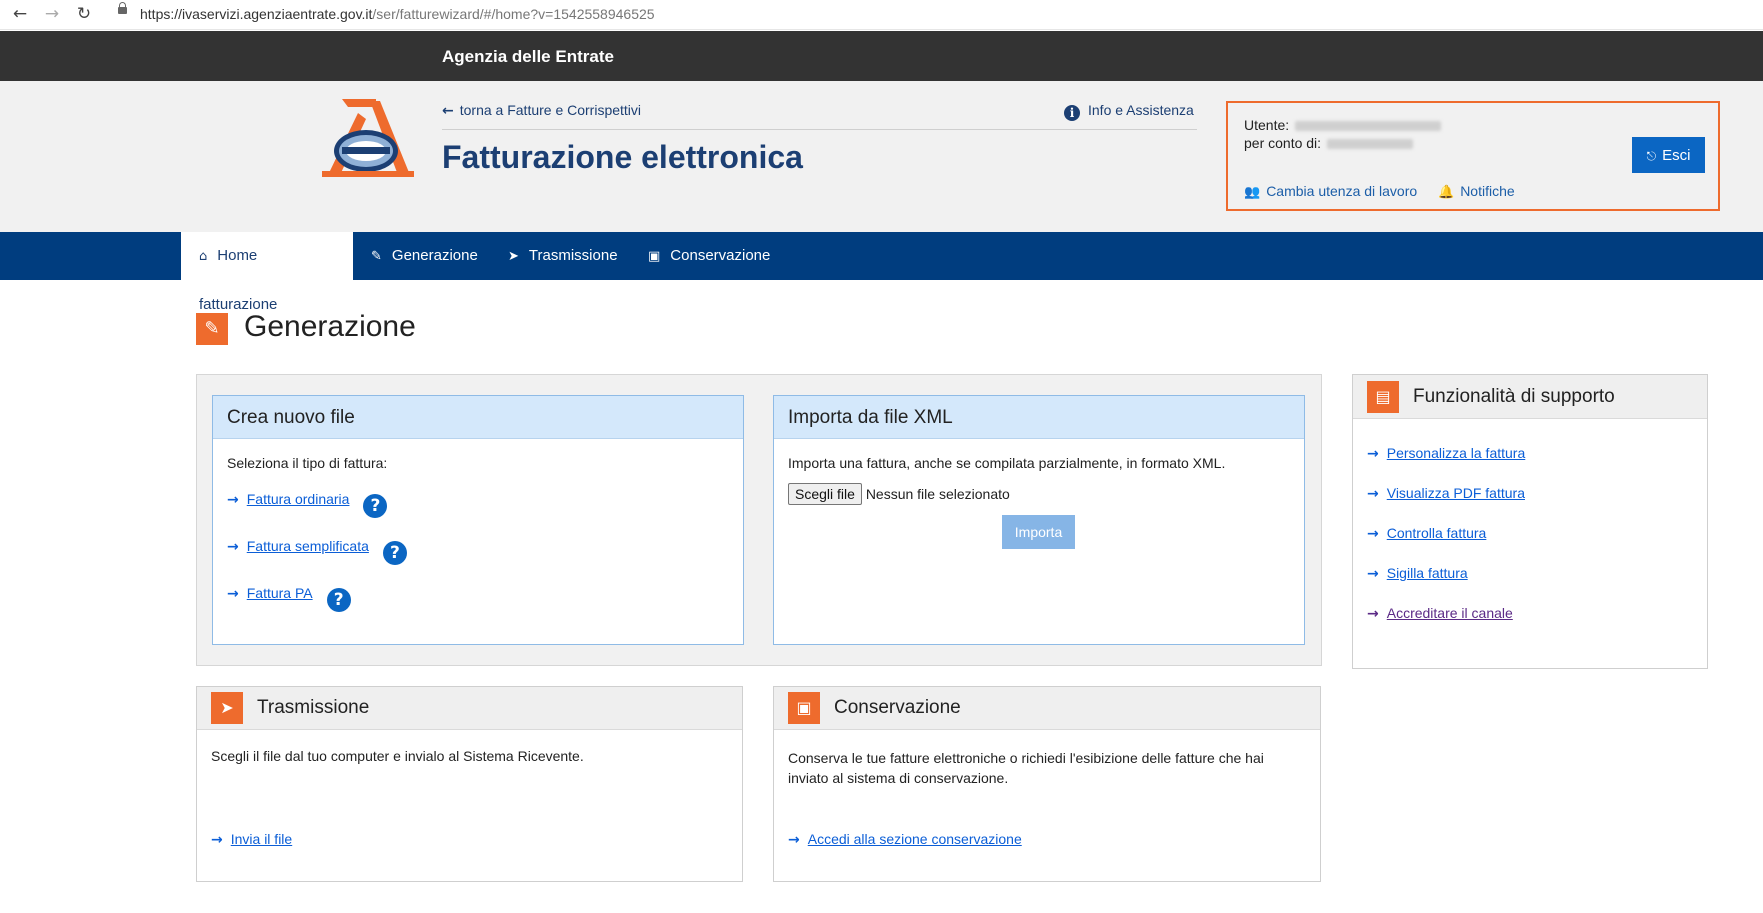  I want to click on choose-file-button: Scegli file, so click(825, 494).